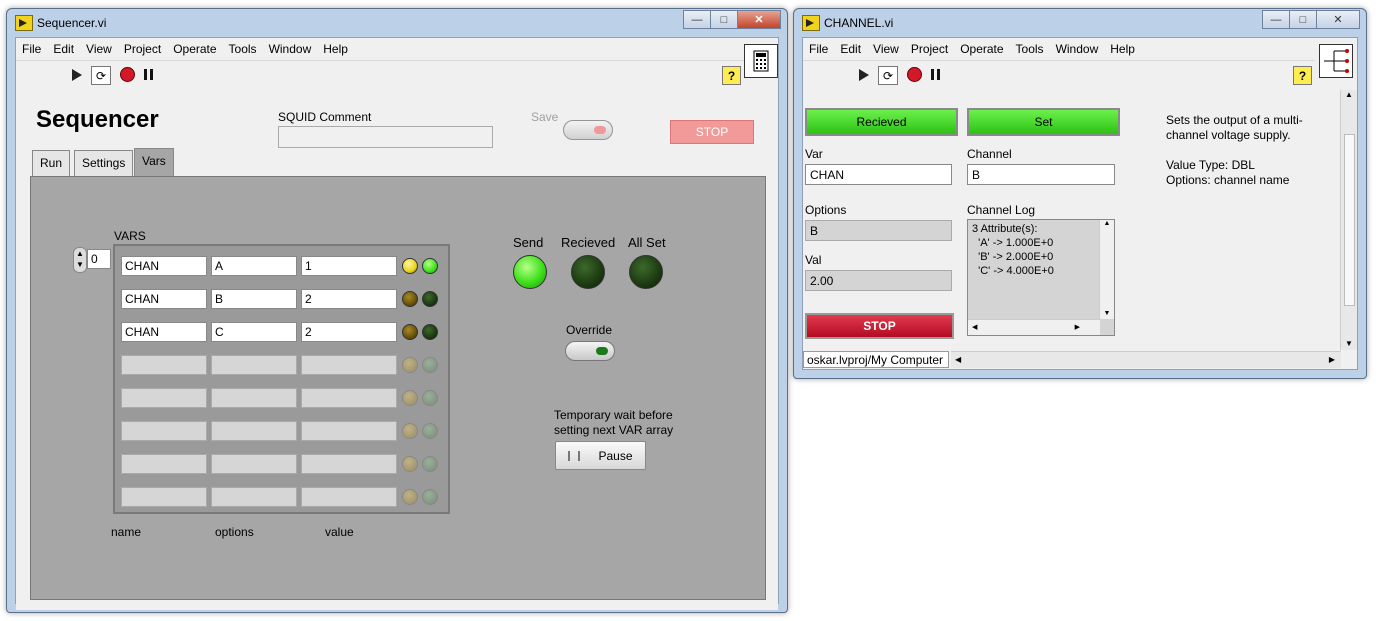 This screenshot has width=1376, height=621. I want to click on array-index-field: 0, so click(99, 259).